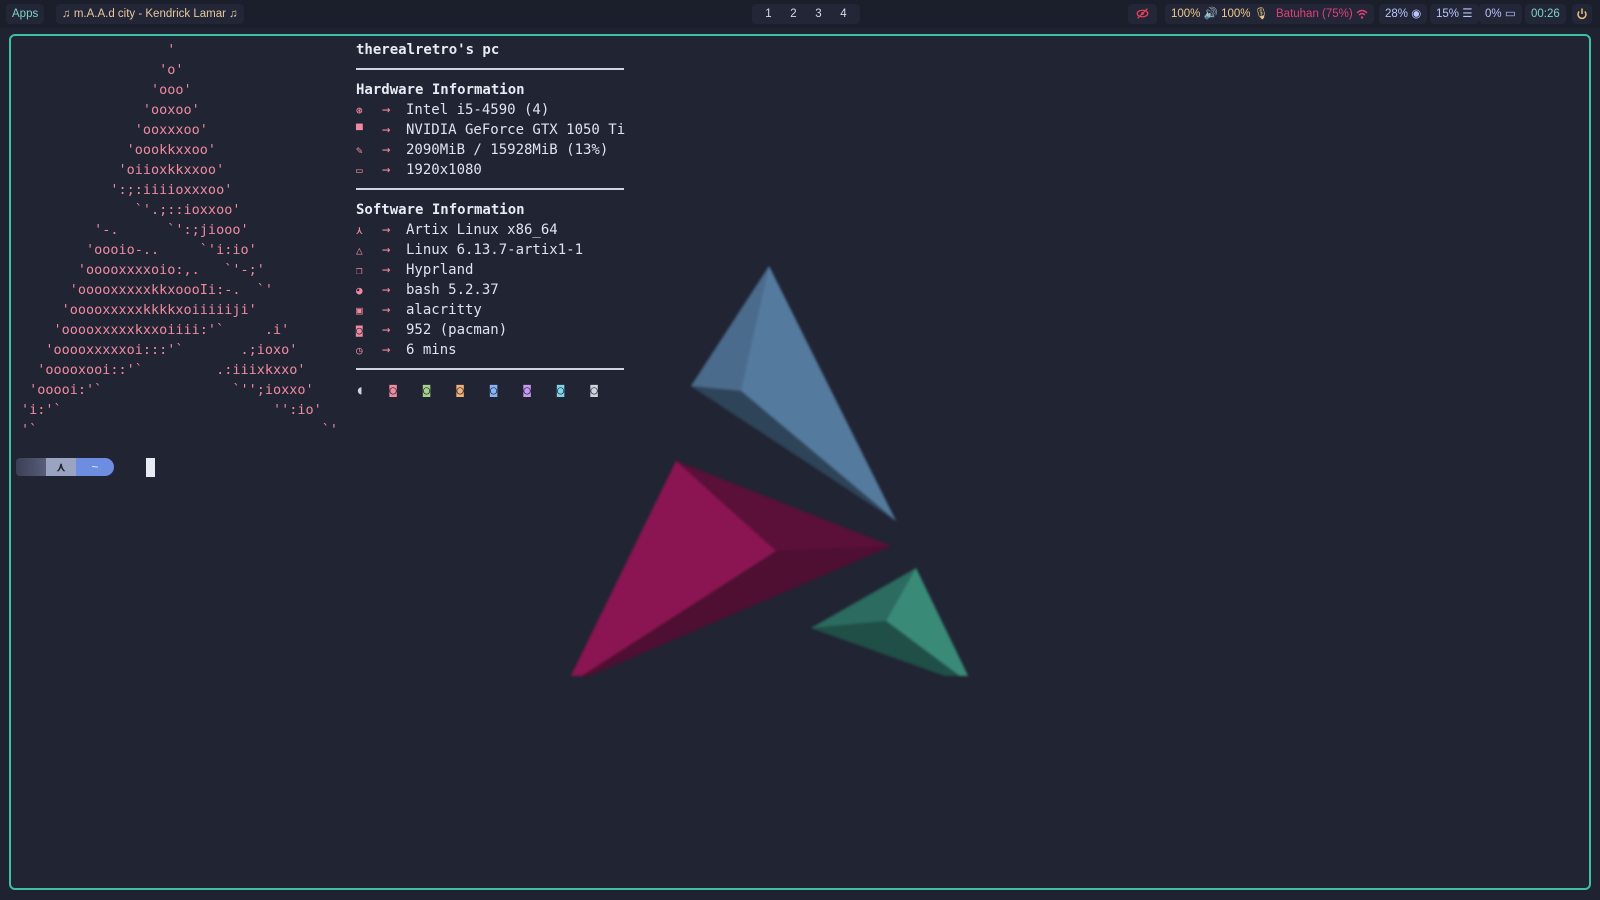 This screenshot has height=900, width=1600. Describe the element at coordinates (359, 350) in the screenshot. I see `clock-icon: ◷` at that location.